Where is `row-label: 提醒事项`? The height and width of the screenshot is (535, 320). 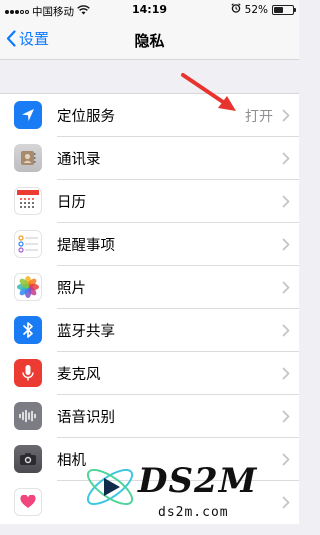
row-label: 提醒事项 is located at coordinates (86, 246).